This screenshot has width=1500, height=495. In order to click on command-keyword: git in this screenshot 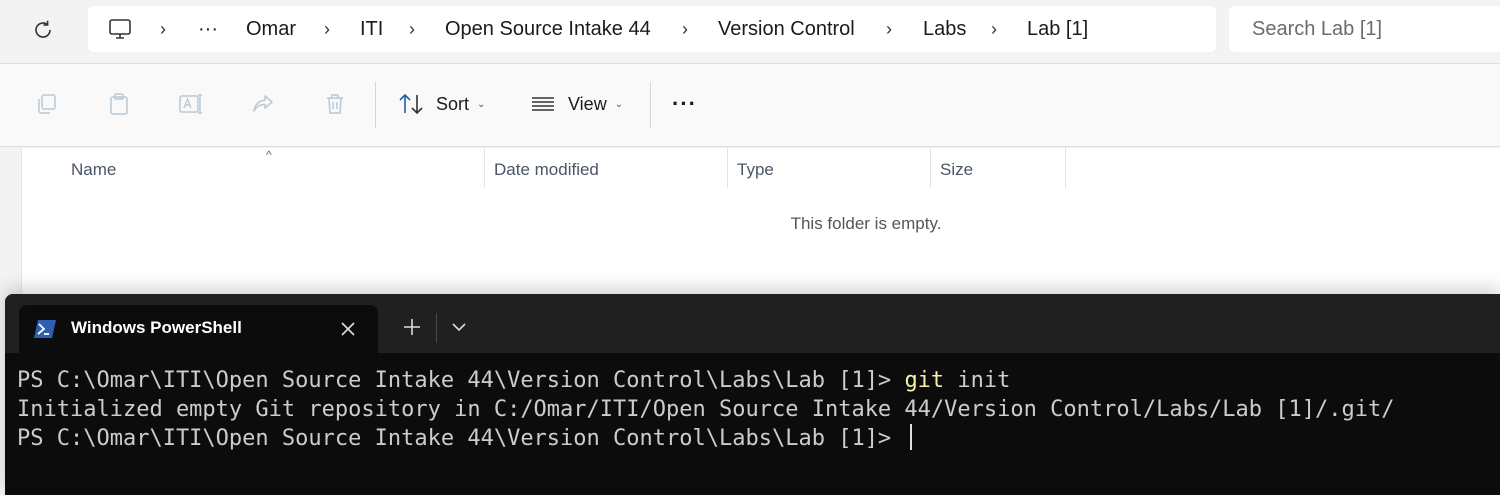, I will do `click(924, 380)`.